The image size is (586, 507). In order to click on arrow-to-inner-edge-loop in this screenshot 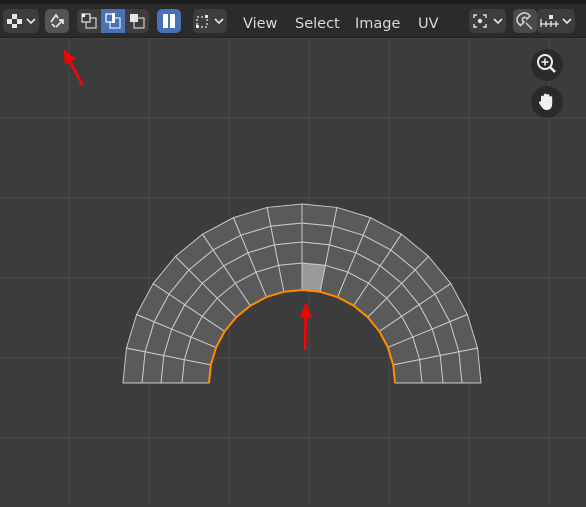, I will do `click(305, 327)`.